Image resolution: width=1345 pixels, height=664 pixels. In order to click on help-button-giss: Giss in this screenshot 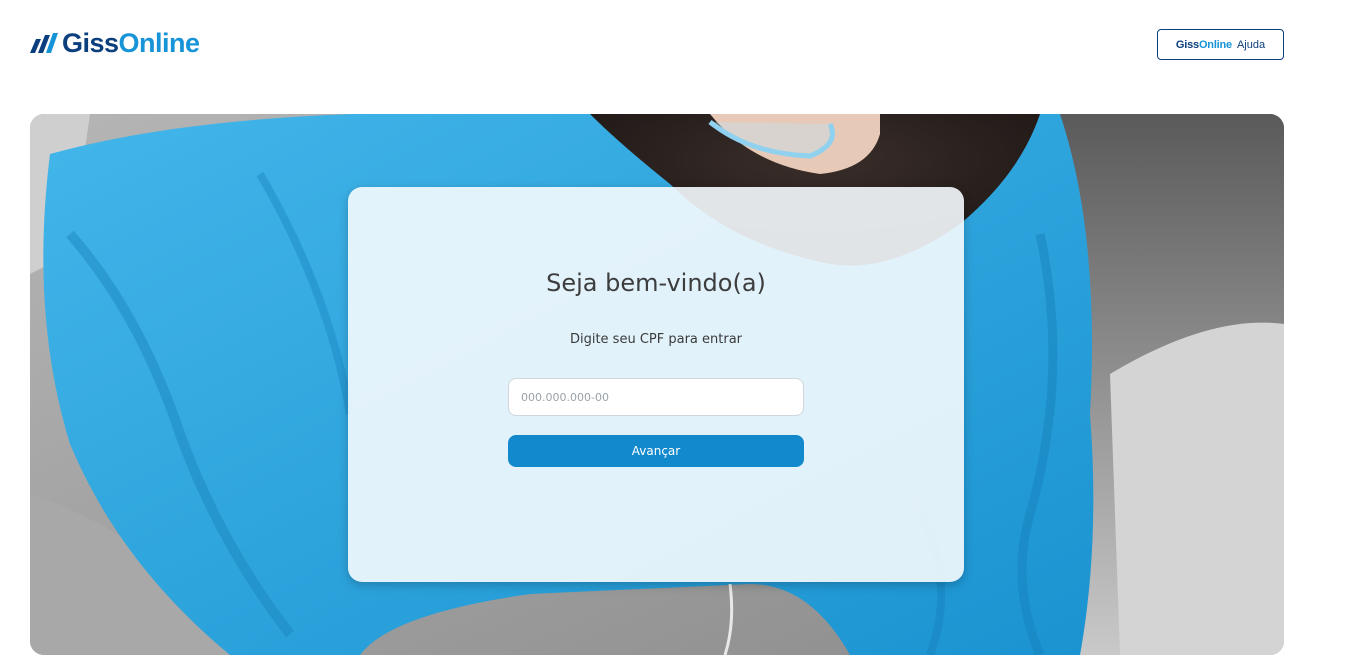, I will do `click(1187, 44)`.